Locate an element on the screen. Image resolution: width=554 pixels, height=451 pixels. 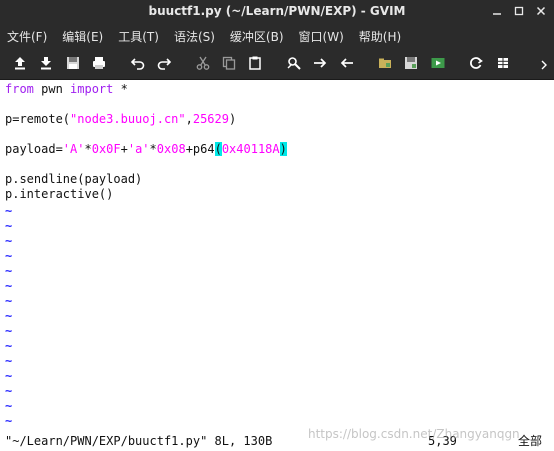
code-token: ) is located at coordinates (232, 119).